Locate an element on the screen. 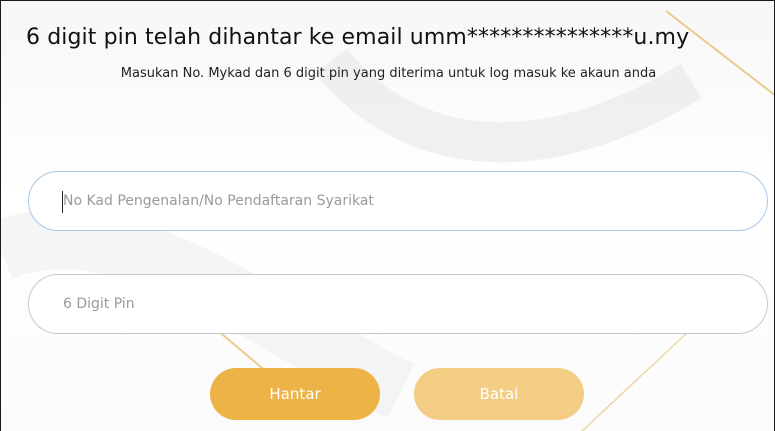 This screenshot has height=431, width=775. pin-field is located at coordinates (398, 304).